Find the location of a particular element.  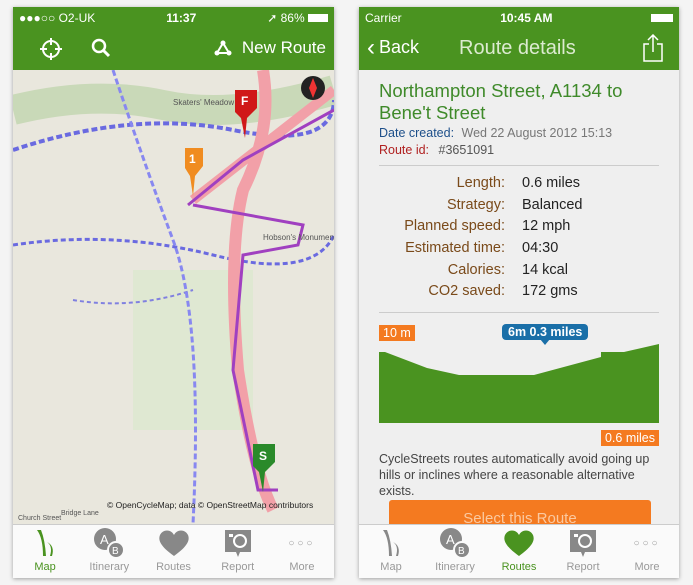

battery-percent: 86% is located at coordinates (292, 17).